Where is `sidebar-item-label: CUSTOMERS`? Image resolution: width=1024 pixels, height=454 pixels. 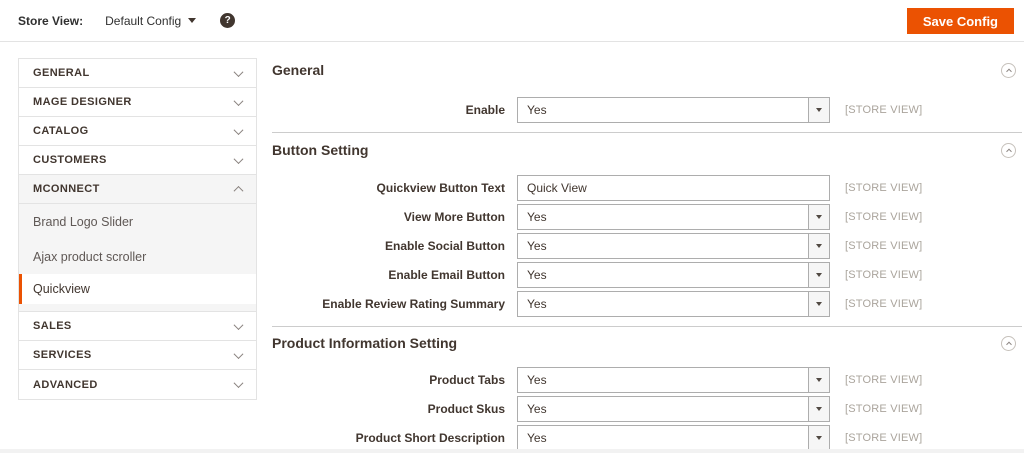
sidebar-item-label: CUSTOMERS is located at coordinates (70, 160).